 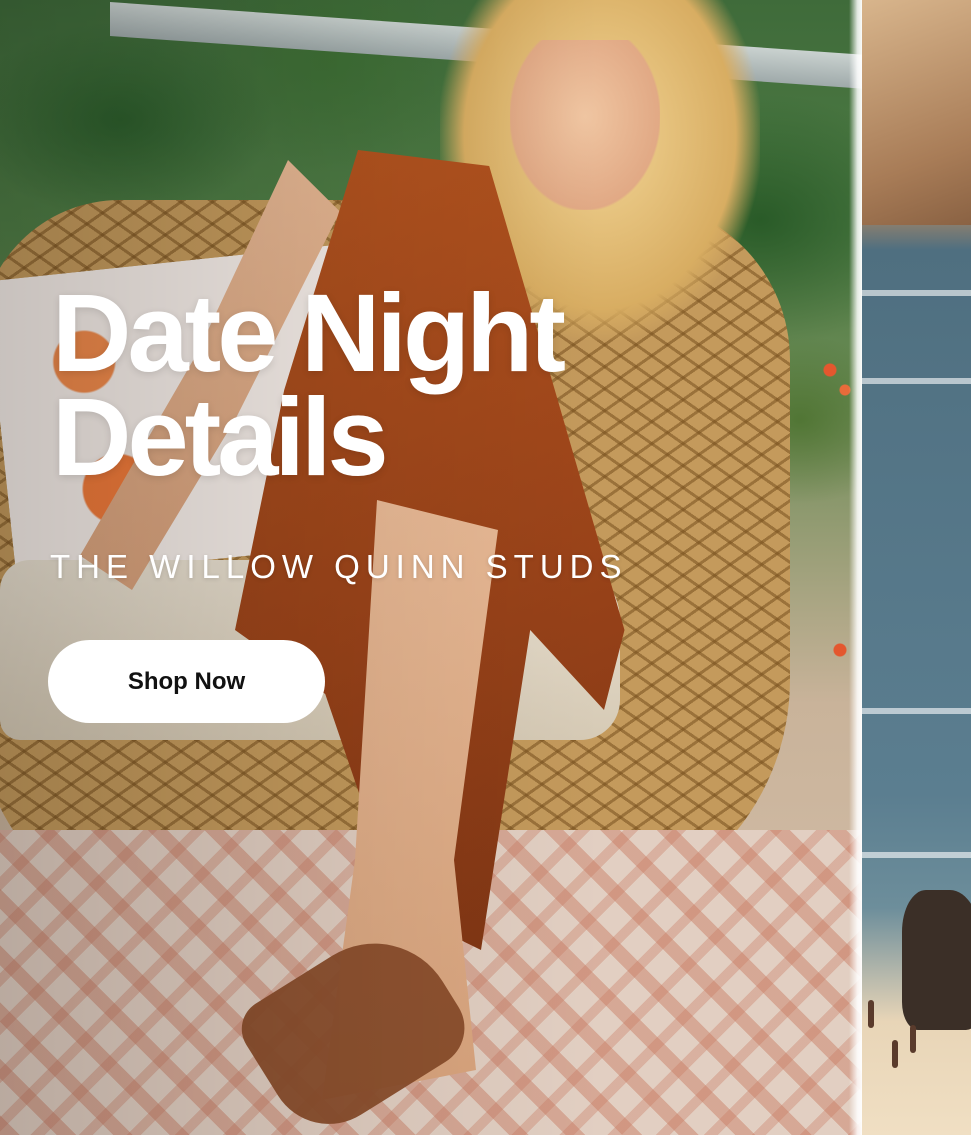 I want to click on hero-headline-line2: Details, so click(x=220, y=437).